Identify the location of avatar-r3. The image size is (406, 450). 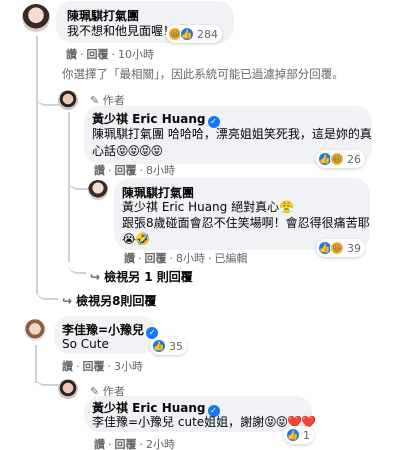
(68, 389).